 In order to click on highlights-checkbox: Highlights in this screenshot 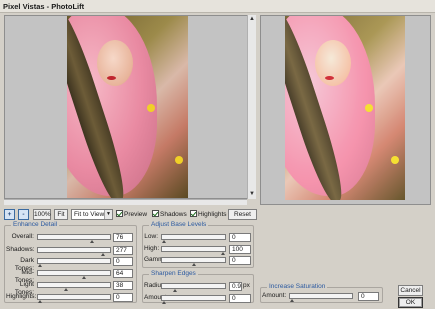, I will do `click(208, 214)`.